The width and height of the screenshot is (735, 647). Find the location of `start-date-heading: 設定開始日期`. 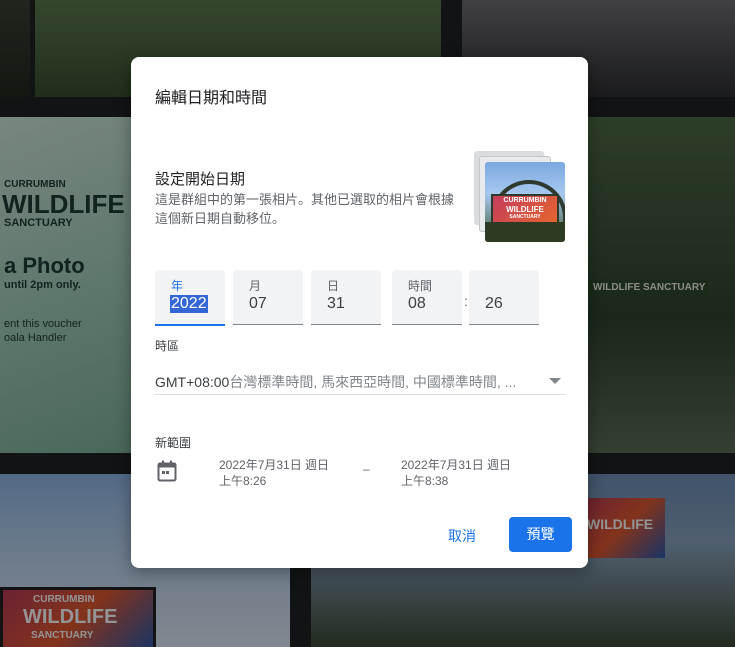

start-date-heading: 設定開始日期 is located at coordinates (200, 179).